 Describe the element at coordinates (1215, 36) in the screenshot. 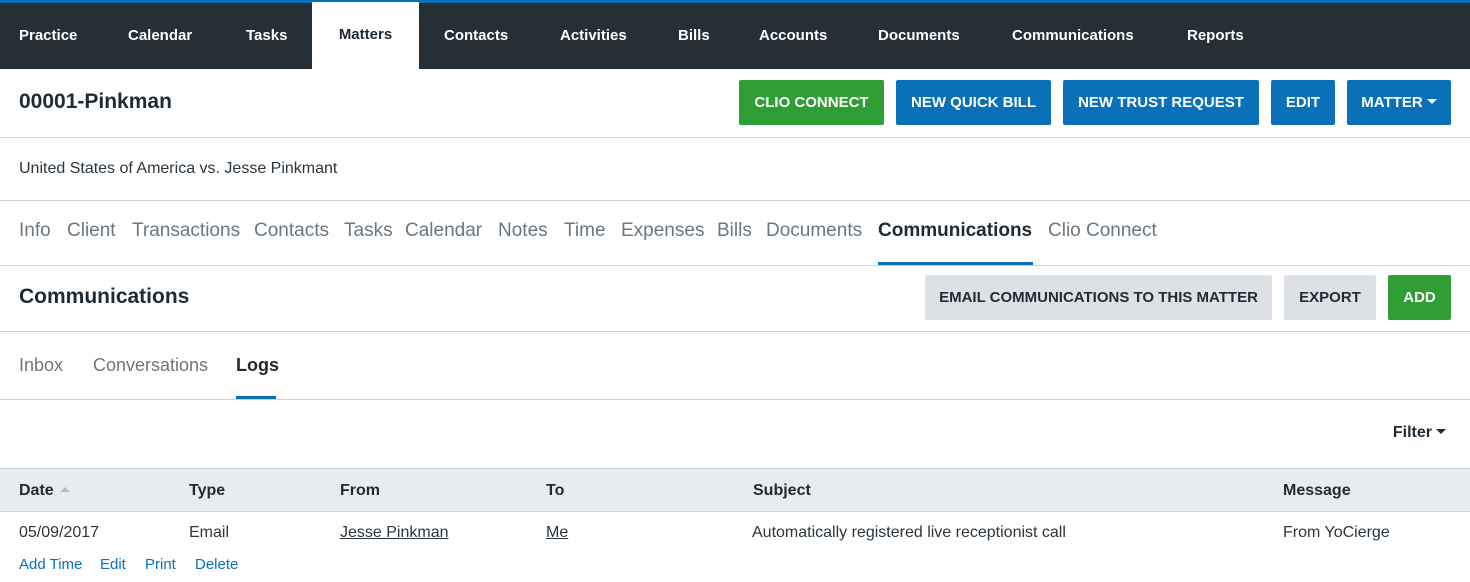

I see `nav-reports: Reports` at that location.